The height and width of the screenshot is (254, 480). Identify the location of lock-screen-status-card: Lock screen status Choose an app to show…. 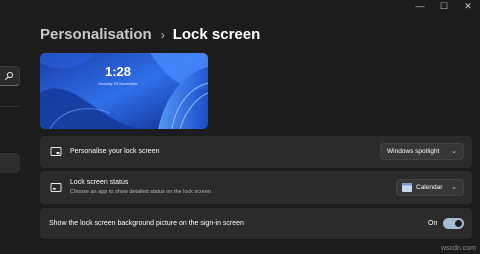
(256, 187).